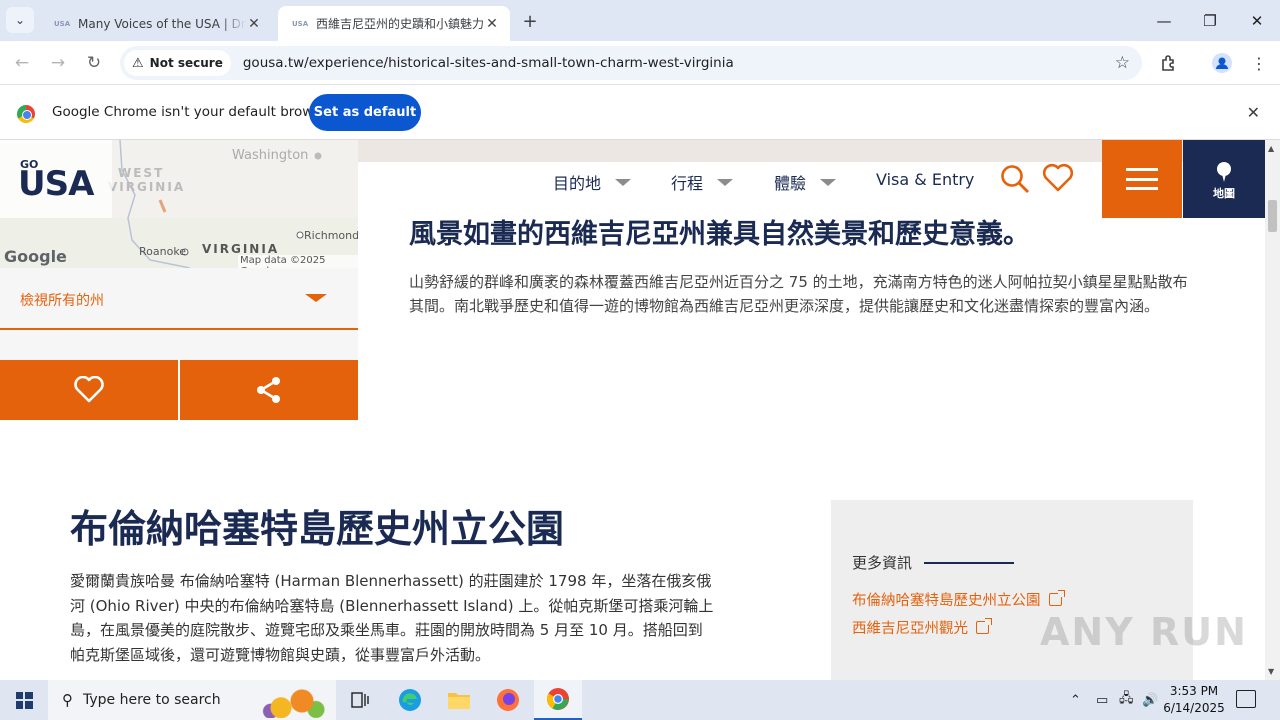 This screenshot has width=1280, height=720. I want to click on tab-title: 西維吉尼亞州的史蹟和小鎮魅力, so click(400, 24).